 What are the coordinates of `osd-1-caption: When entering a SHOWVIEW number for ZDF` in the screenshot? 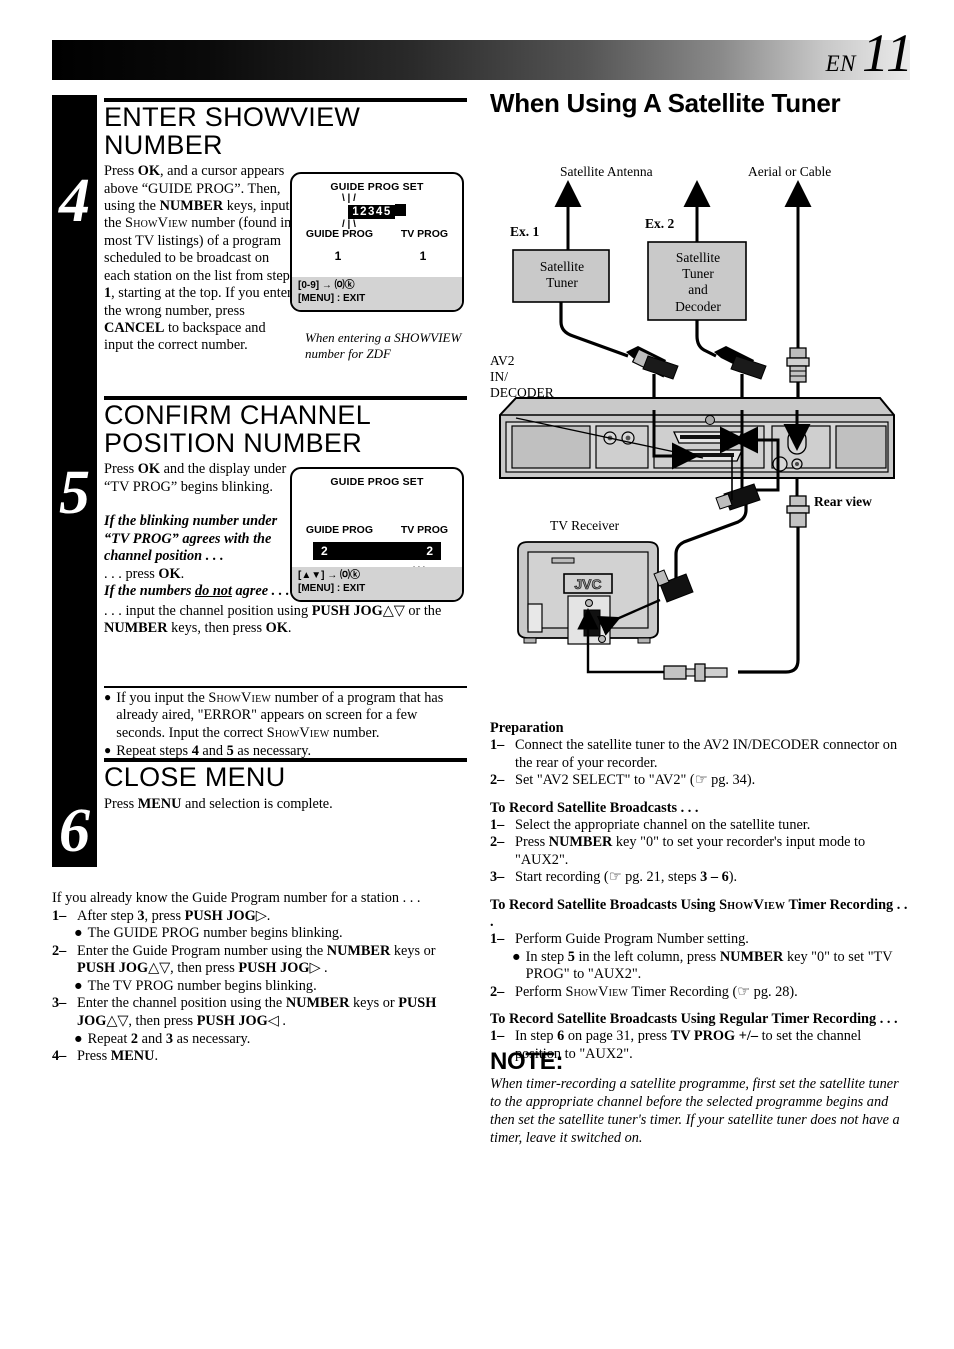 It's located at (383, 346).